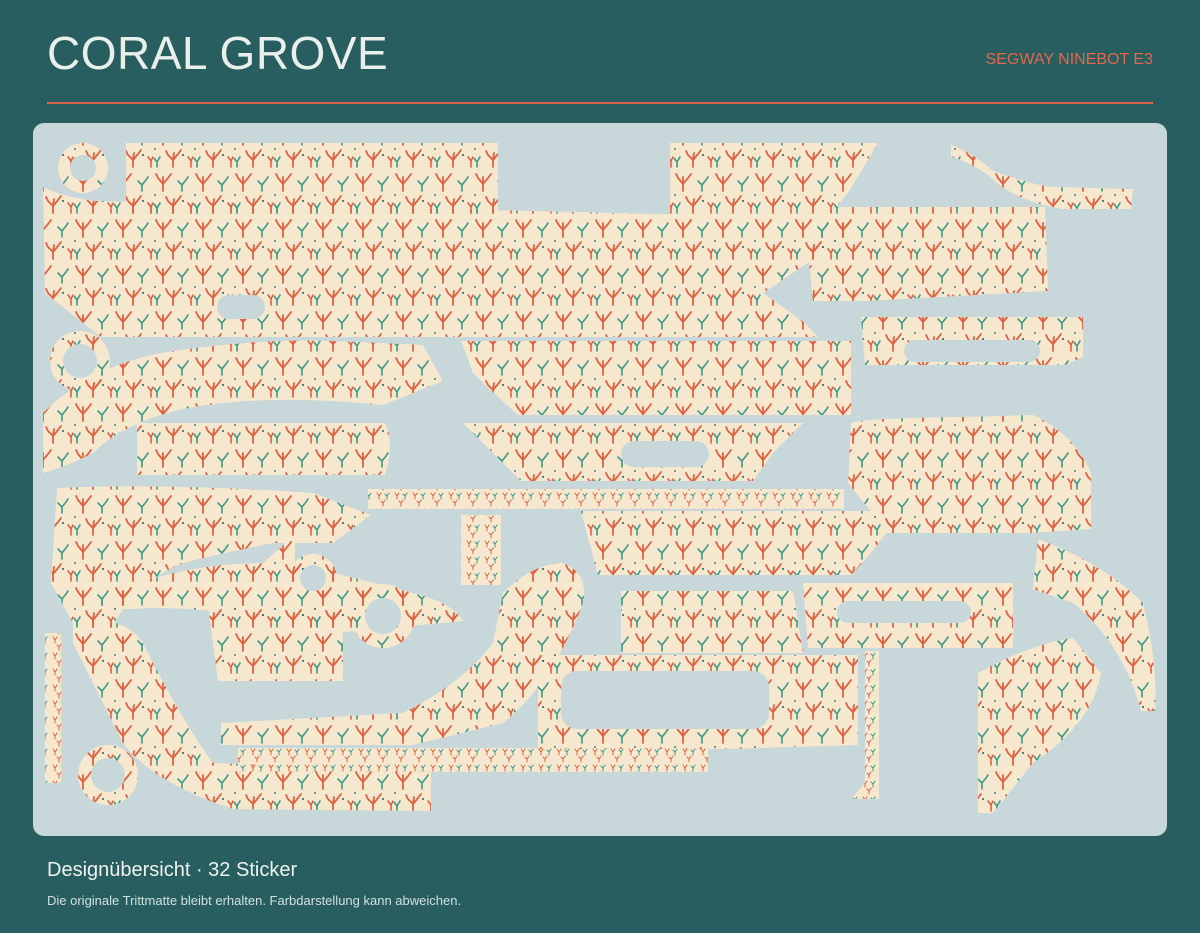  Describe the element at coordinates (275, 643) in the screenshot. I see `sticker-left-bottom-strip` at that location.